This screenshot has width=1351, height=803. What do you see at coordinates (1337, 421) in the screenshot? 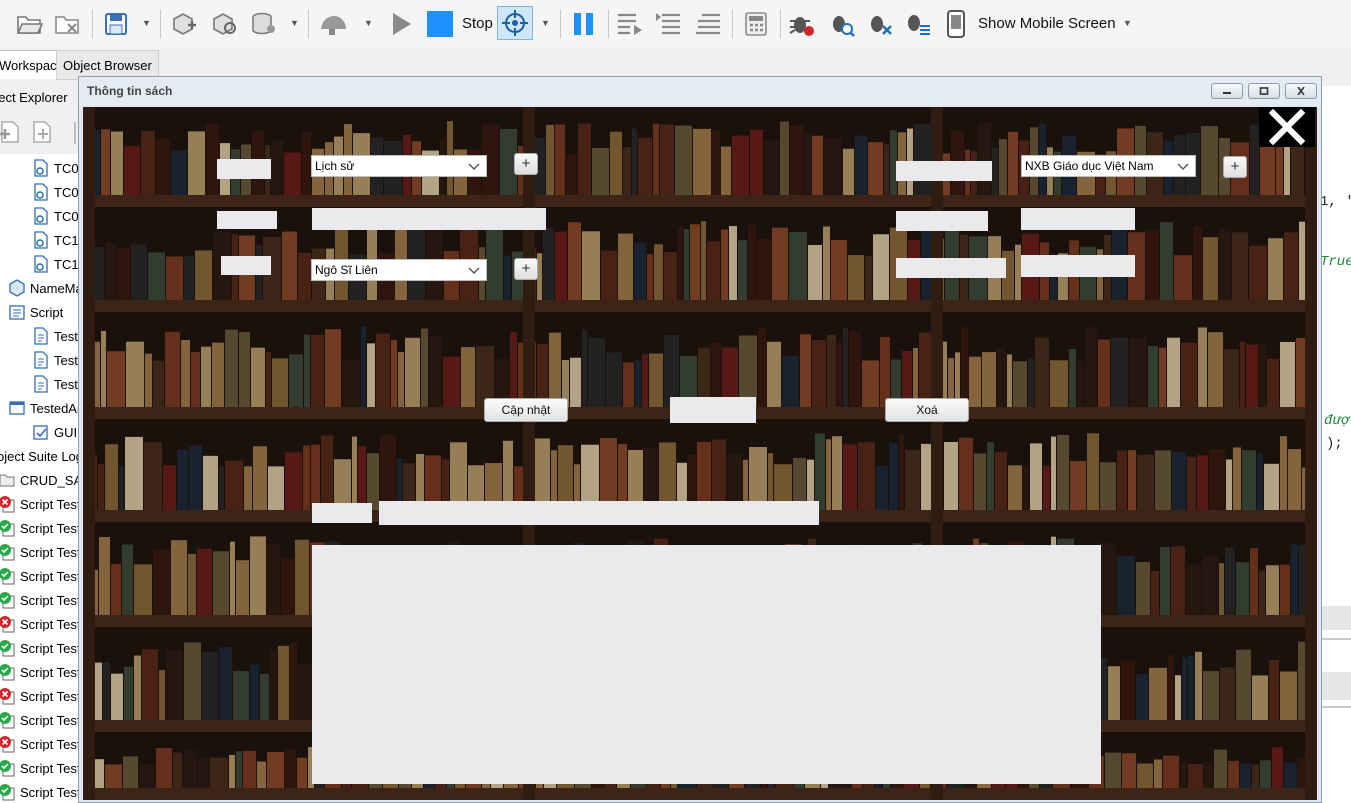
I see `editor-fragment: đượ` at bounding box center [1337, 421].